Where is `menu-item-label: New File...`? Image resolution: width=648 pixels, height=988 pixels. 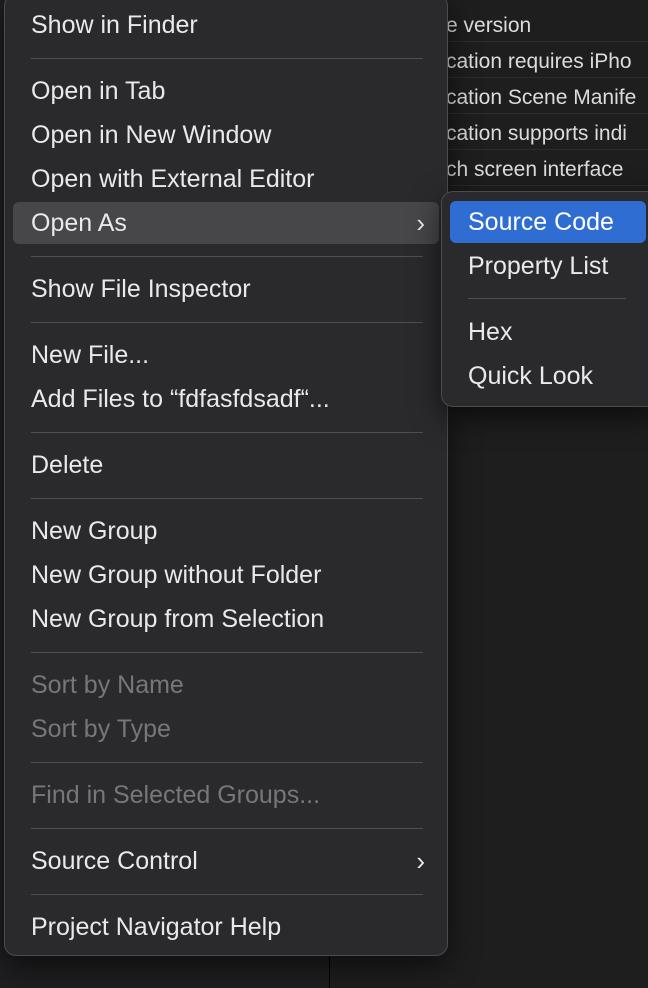
menu-item-label: New File... is located at coordinates (90, 355).